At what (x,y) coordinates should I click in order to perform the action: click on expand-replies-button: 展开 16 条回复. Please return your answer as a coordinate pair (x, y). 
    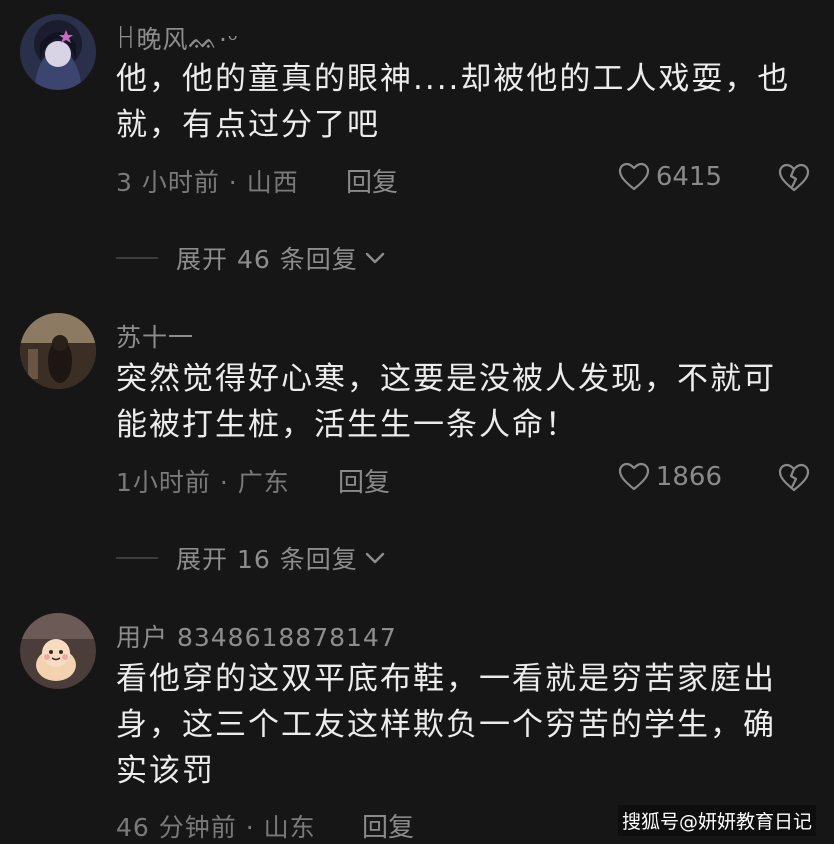
    Looking at the image, I should click on (251, 558).